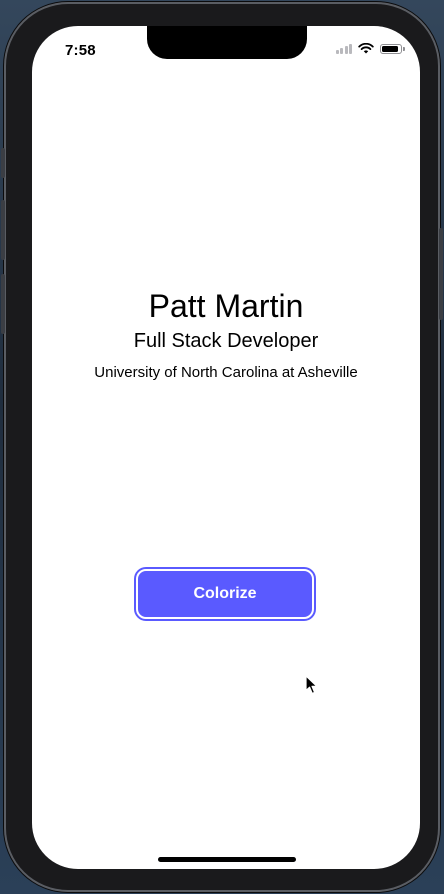 Image resolution: width=444 pixels, height=894 pixels. I want to click on colorize-button: Colorize, so click(225, 594).